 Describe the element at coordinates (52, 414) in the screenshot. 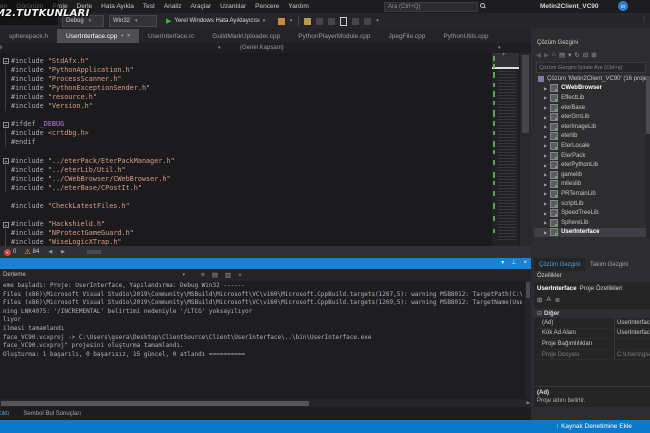

I see `tool-tab-Sembol Bul Sonuçları: Sembol Bul Sonuçları` at that location.